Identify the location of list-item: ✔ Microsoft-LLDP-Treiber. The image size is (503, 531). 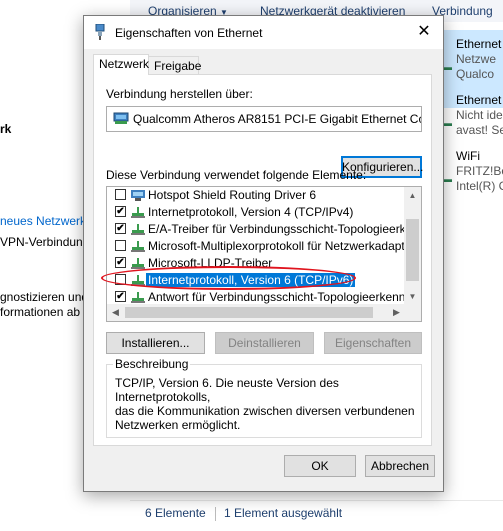
(256, 263).